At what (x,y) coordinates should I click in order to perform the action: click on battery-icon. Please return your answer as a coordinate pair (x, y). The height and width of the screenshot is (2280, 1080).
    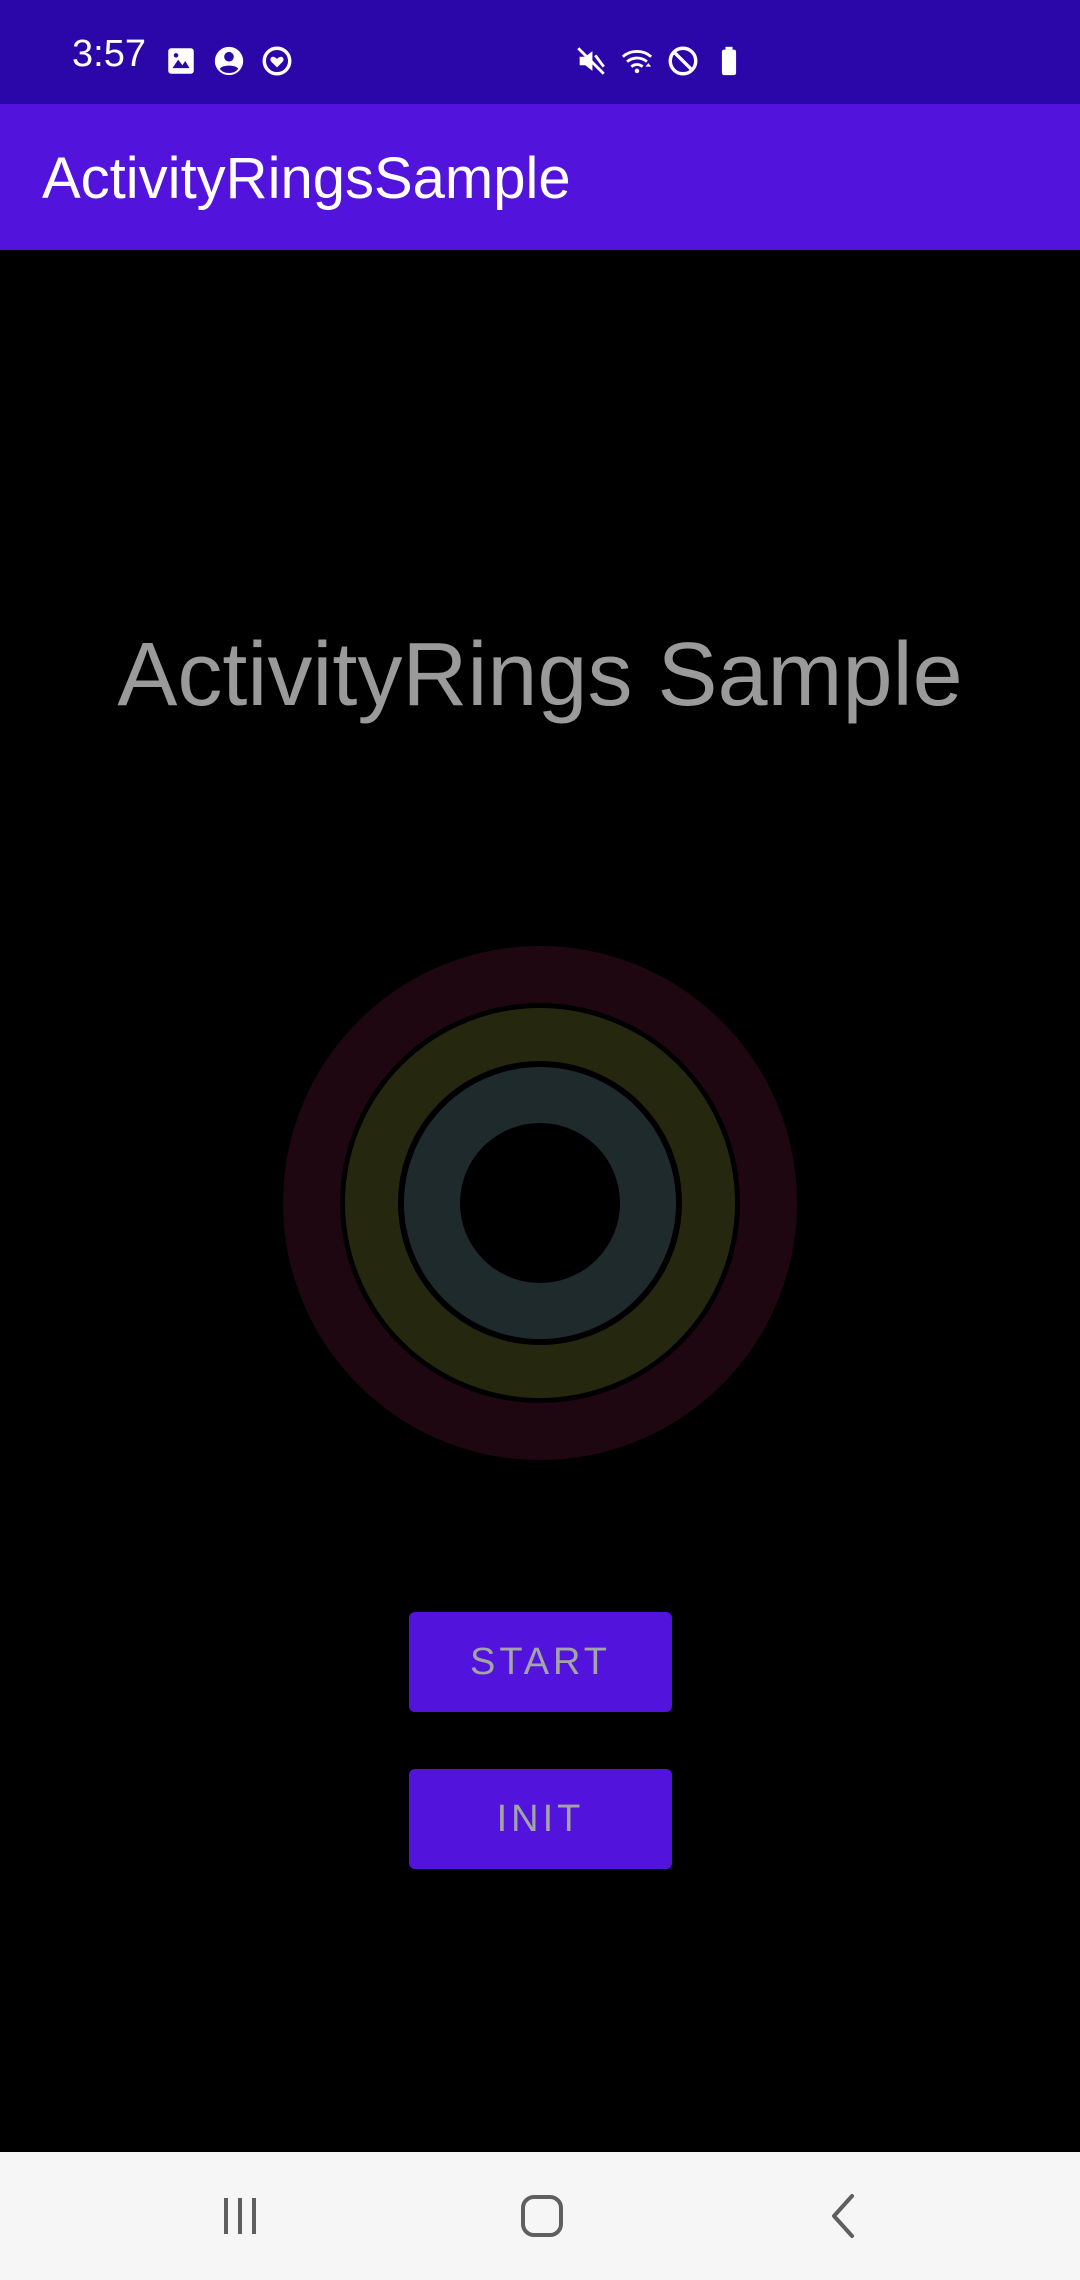
    Looking at the image, I should click on (729, 61).